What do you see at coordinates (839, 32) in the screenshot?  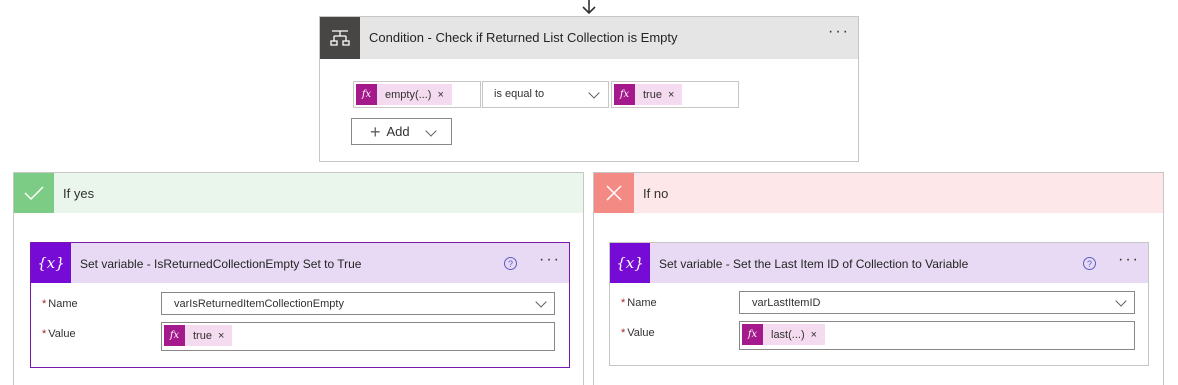 I see `condition-more-menu: ···` at bounding box center [839, 32].